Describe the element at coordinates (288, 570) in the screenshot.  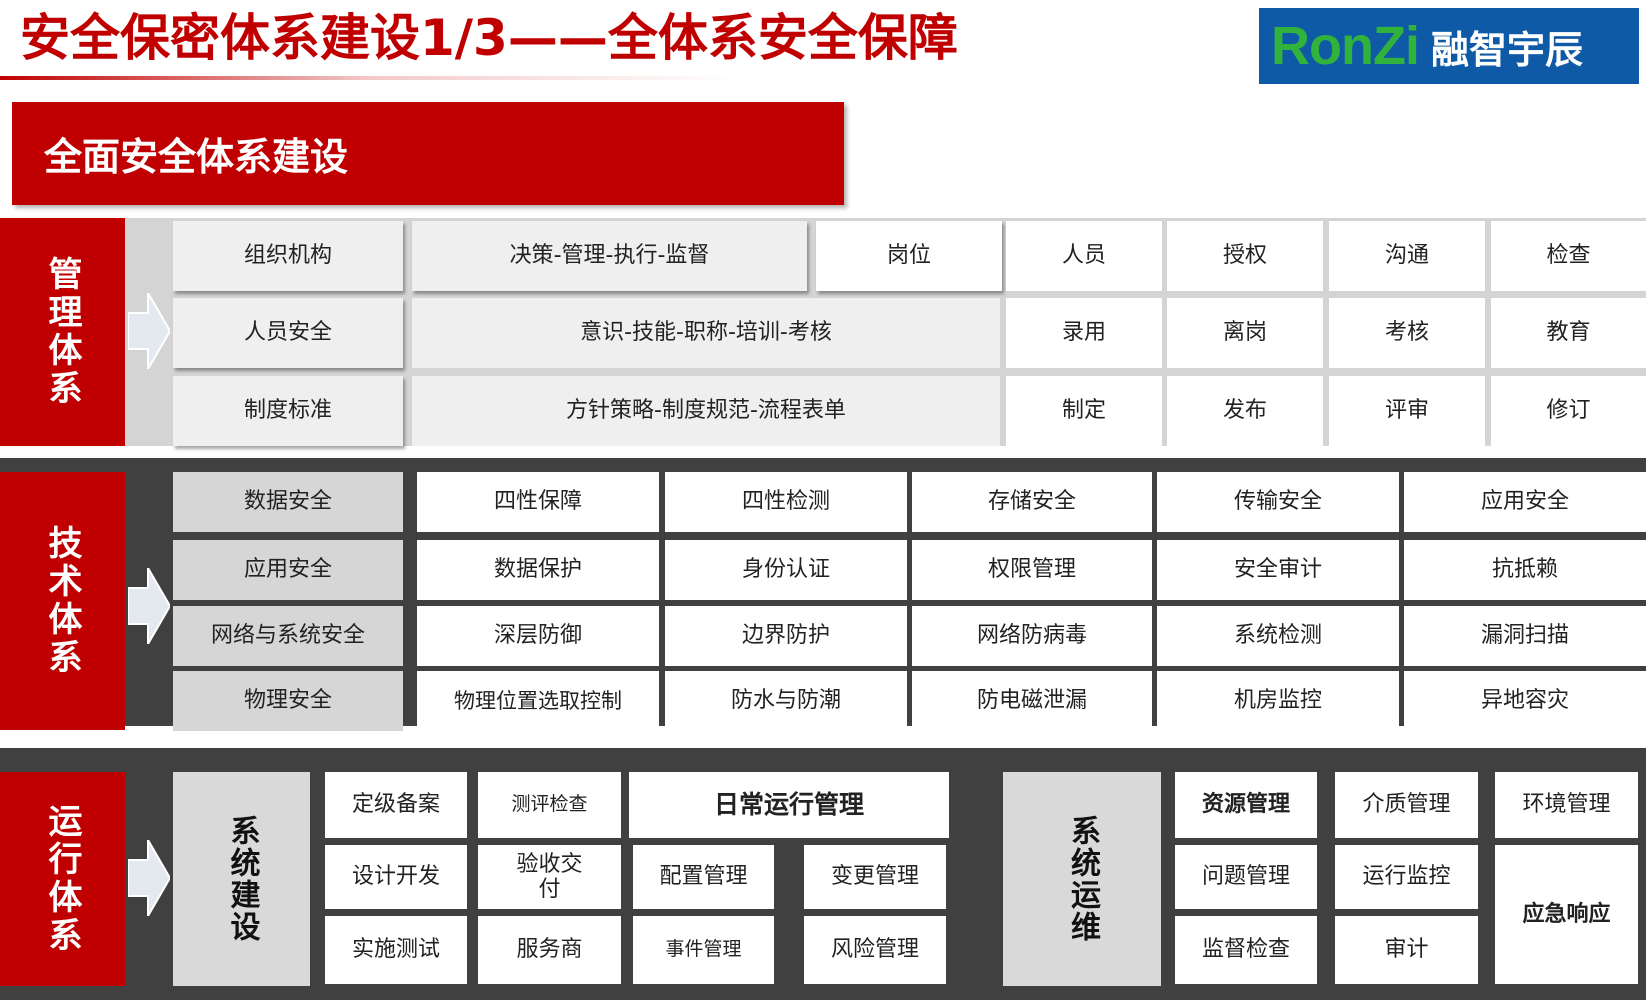
I see `tech-category: 应用安全` at that location.